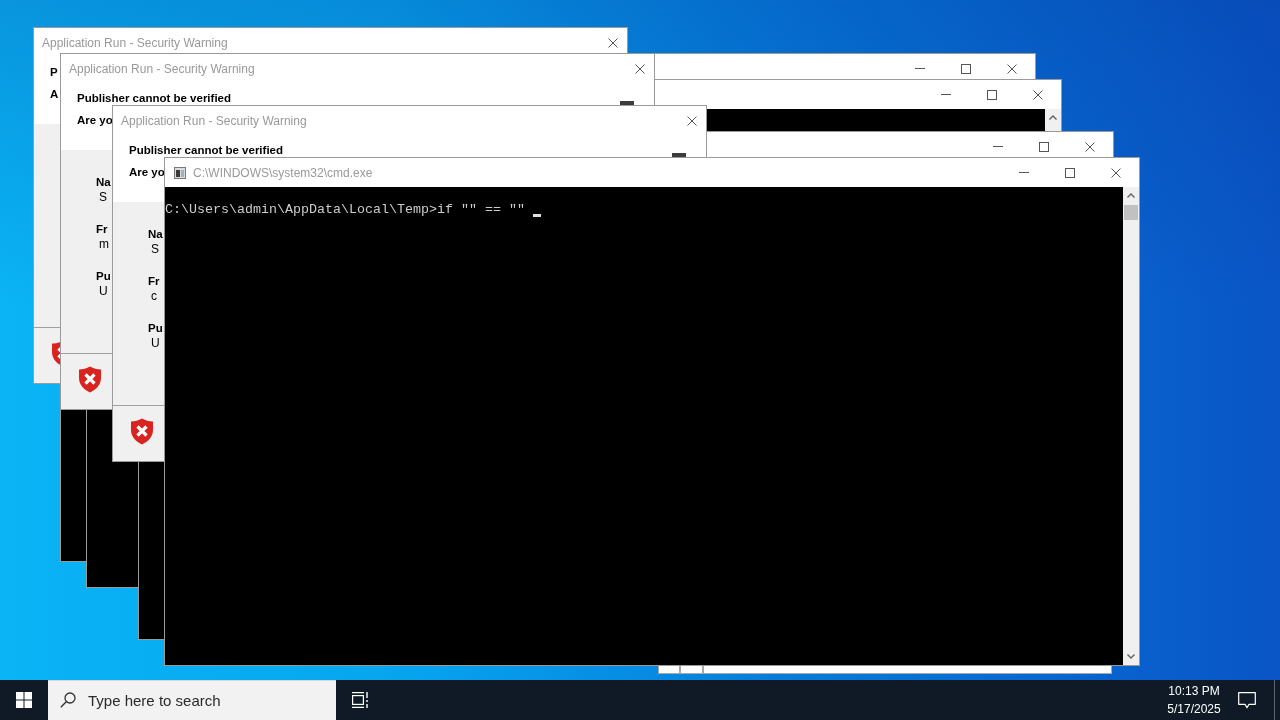 The height and width of the screenshot is (720, 1280). I want to click on caret-down-icon, so click(1131, 656).